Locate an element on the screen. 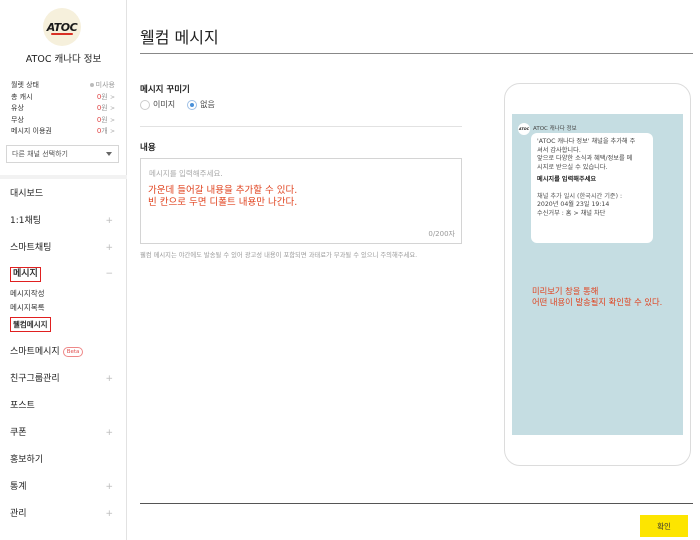  stat-value: 미사용 is located at coordinates (105, 85).